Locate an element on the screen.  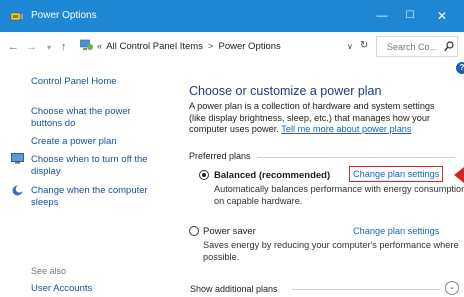
close-button: ✕ is located at coordinates (442, 16).